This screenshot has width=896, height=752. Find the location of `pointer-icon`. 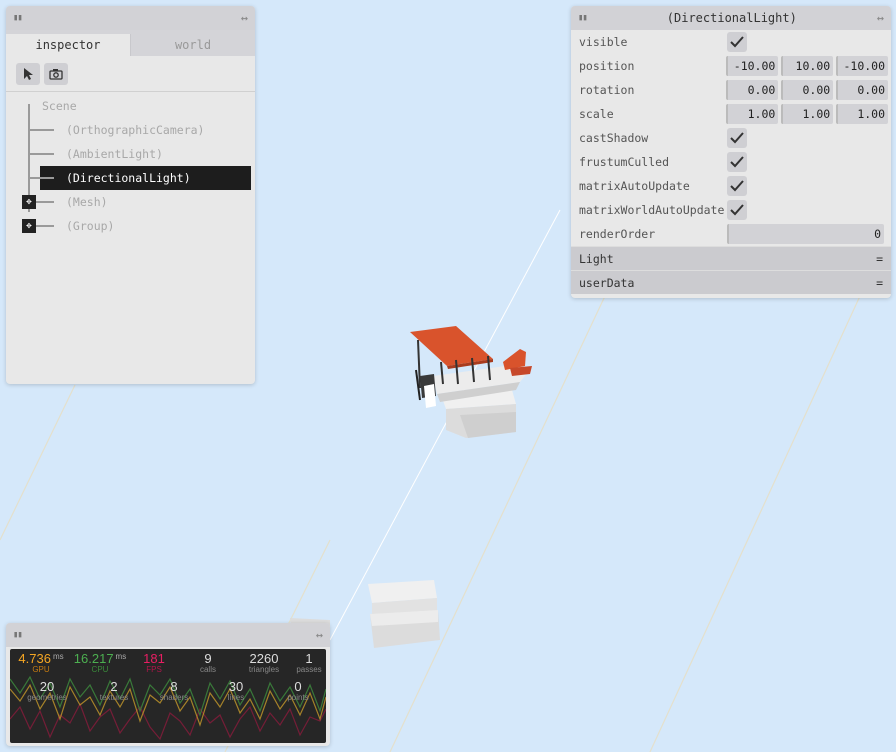

pointer-icon is located at coordinates (28, 73).